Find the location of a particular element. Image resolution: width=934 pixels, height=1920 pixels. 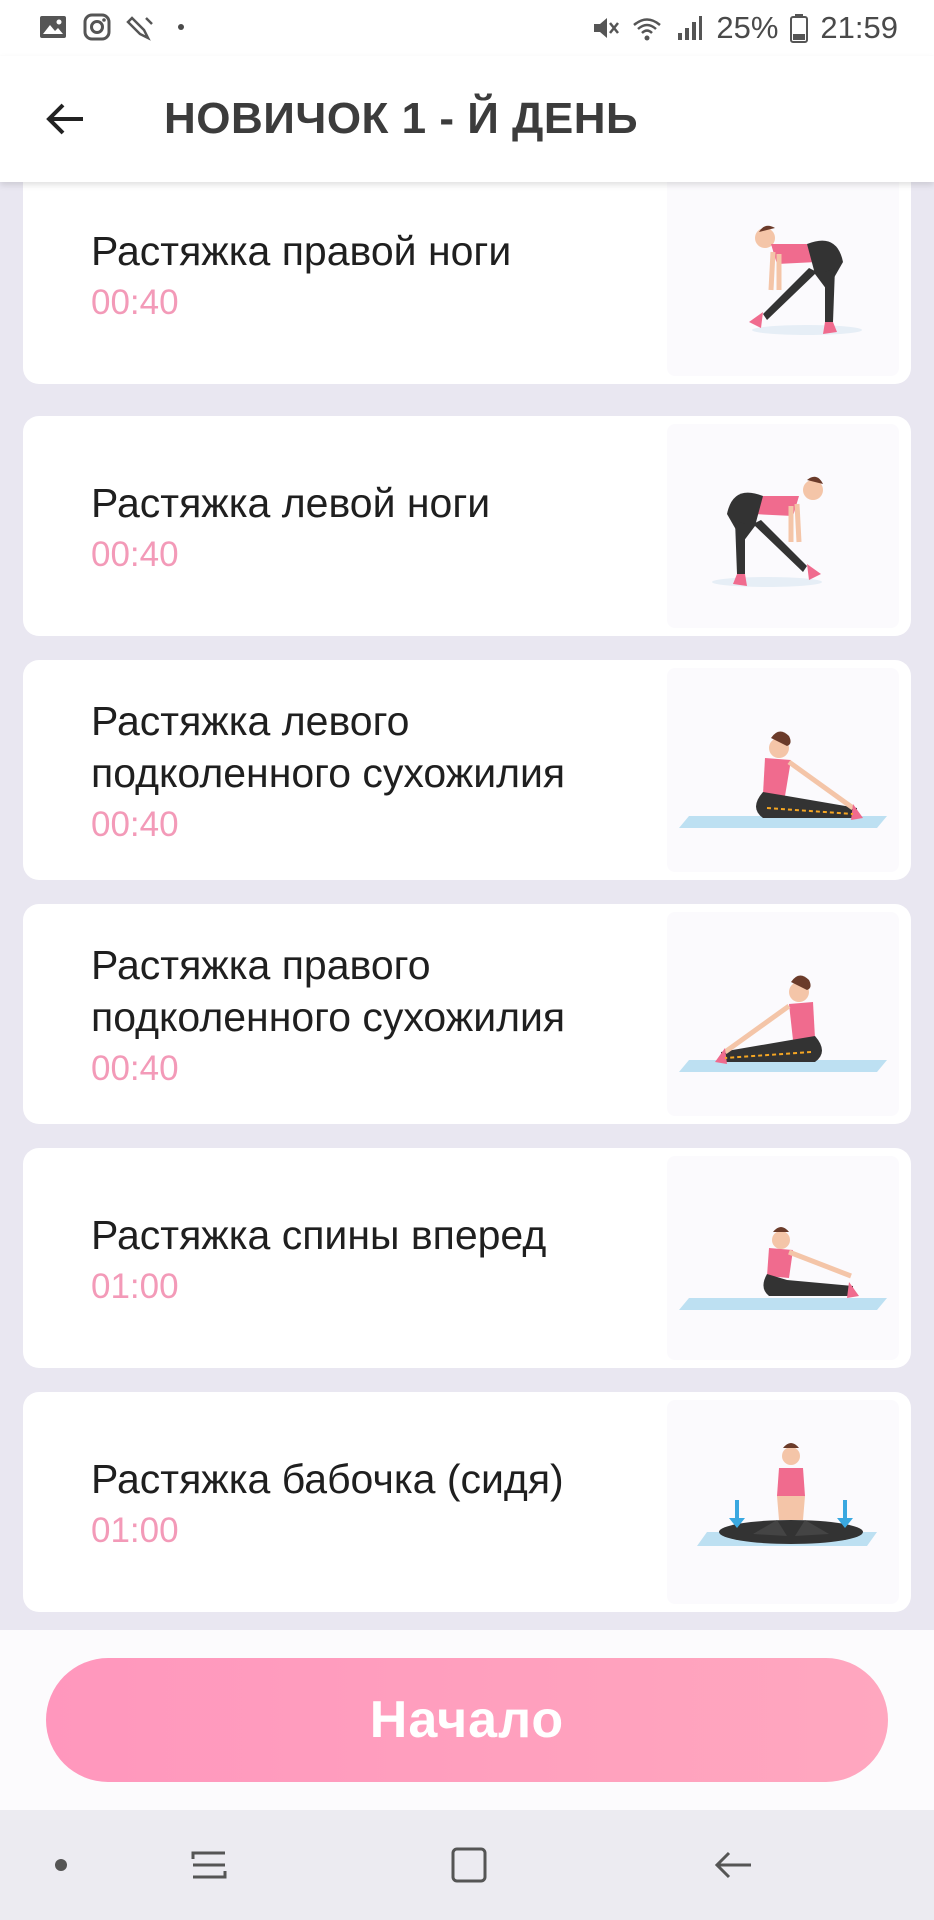

page-title: НОВИЧОК 1 - Й ДЕНЬ is located at coordinates (401, 118).